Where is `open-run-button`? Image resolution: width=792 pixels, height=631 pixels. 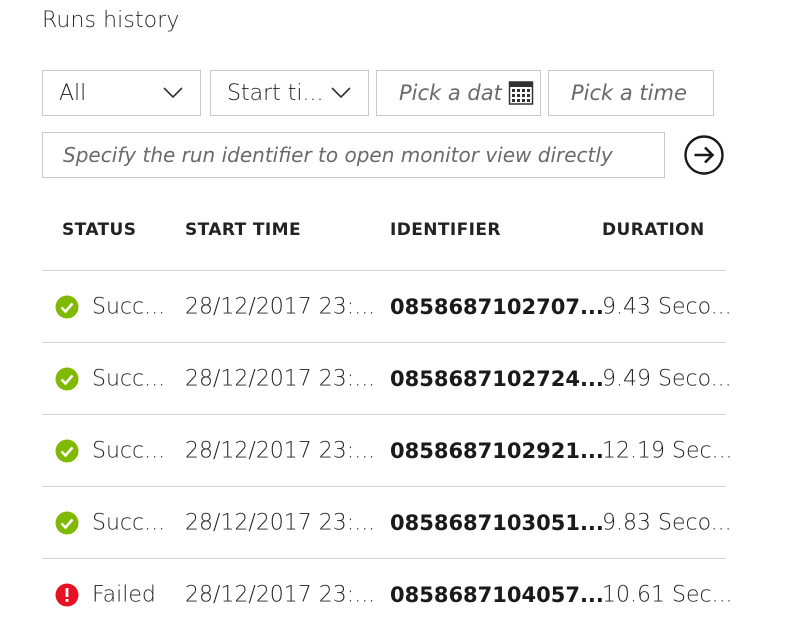 open-run-button is located at coordinates (704, 155).